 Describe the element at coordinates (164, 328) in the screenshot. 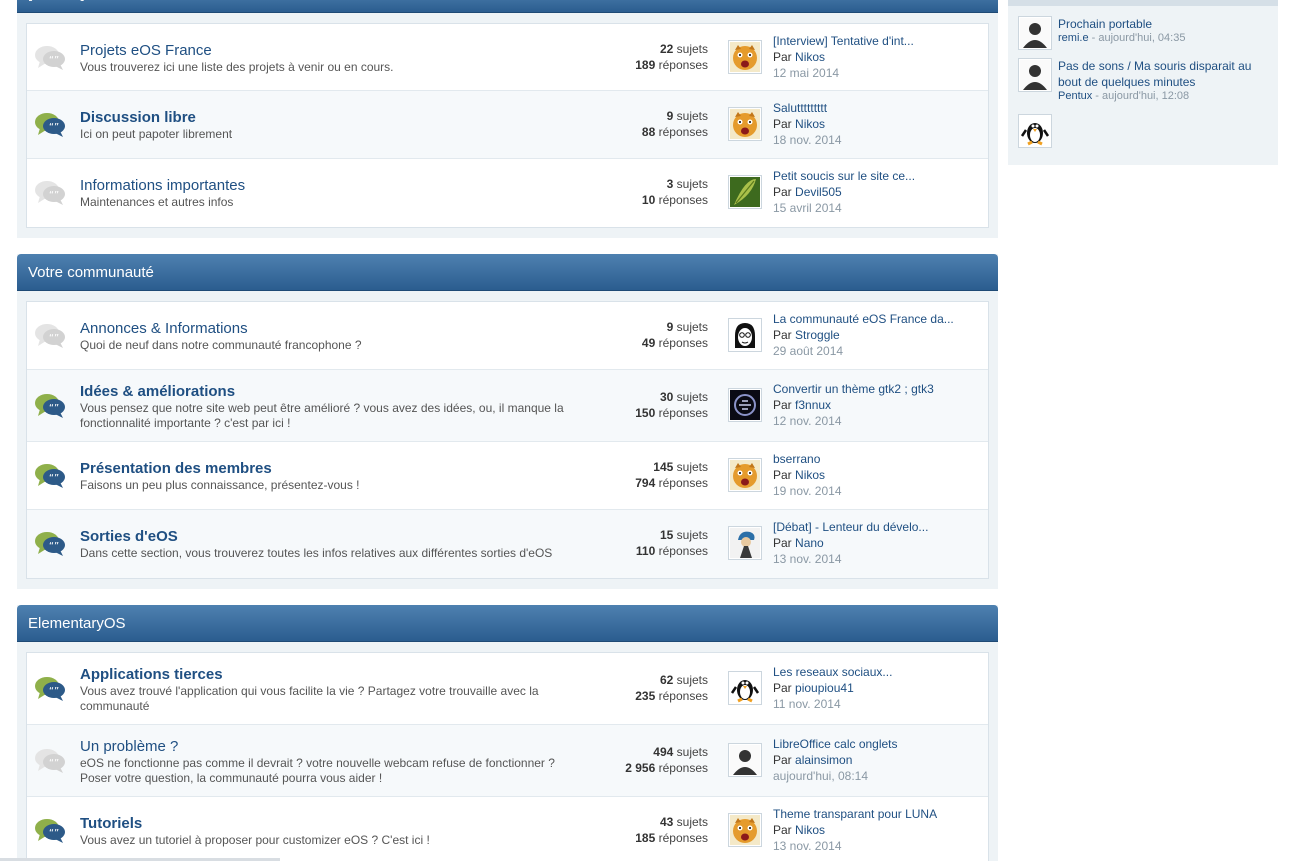

I see `forum-title-link: Annonces & Informations` at that location.